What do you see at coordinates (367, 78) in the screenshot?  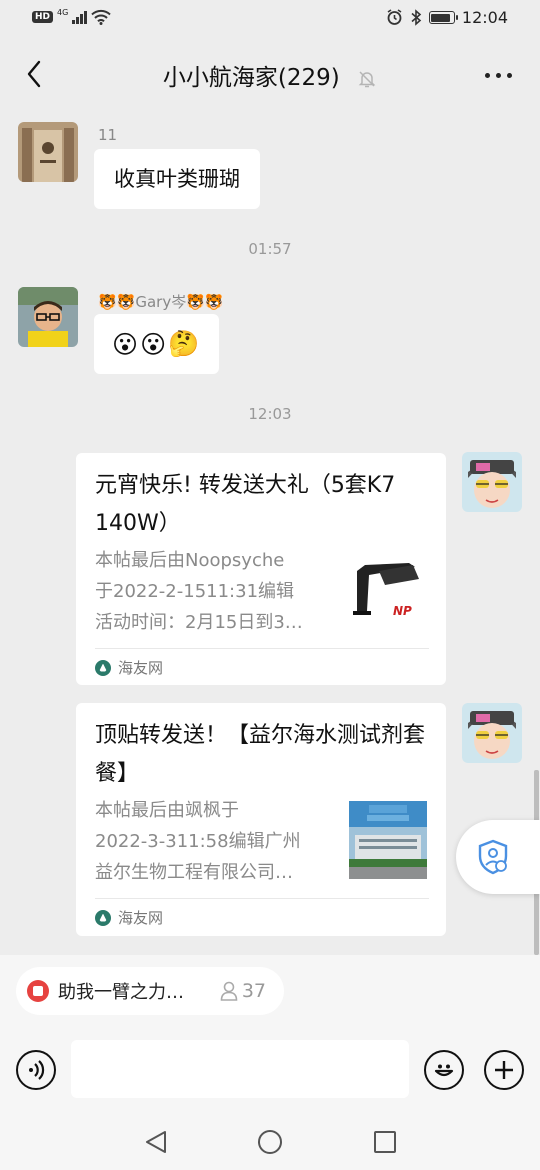 I see `bell-off-icon` at bounding box center [367, 78].